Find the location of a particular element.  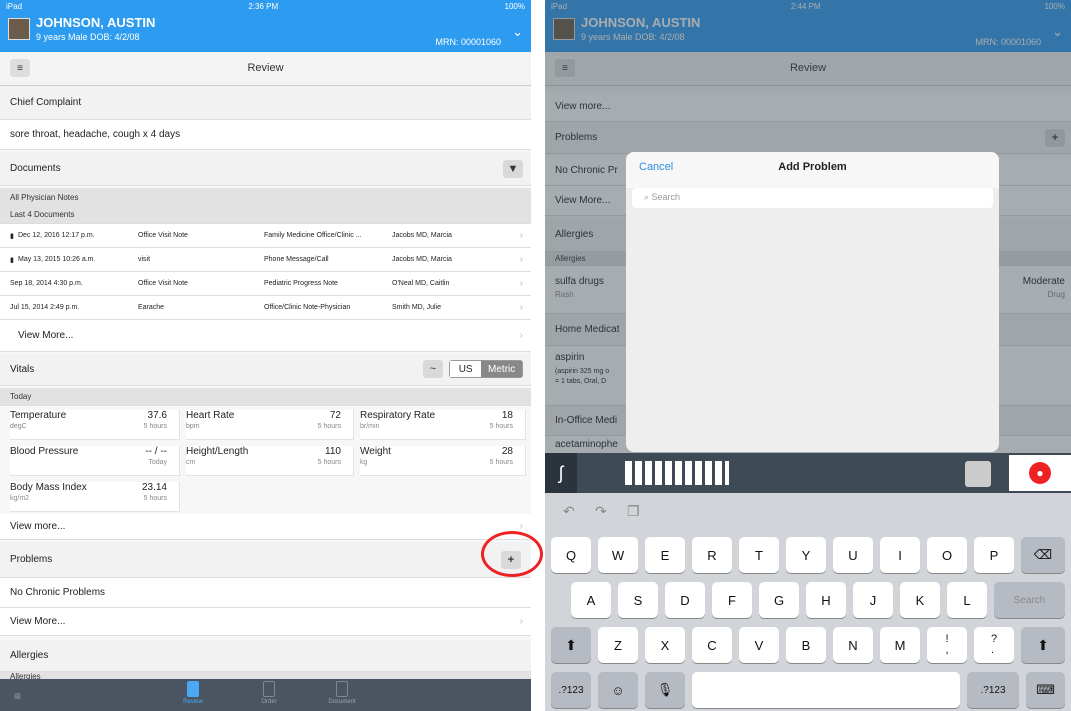

vital-value: 23.14 is located at coordinates (154, 487).